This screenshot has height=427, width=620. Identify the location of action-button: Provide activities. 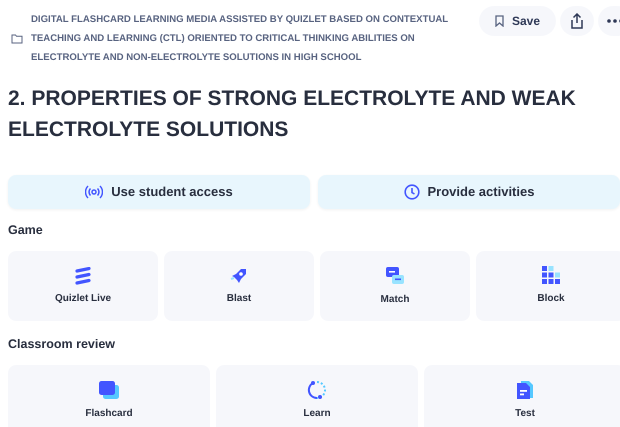
(469, 192).